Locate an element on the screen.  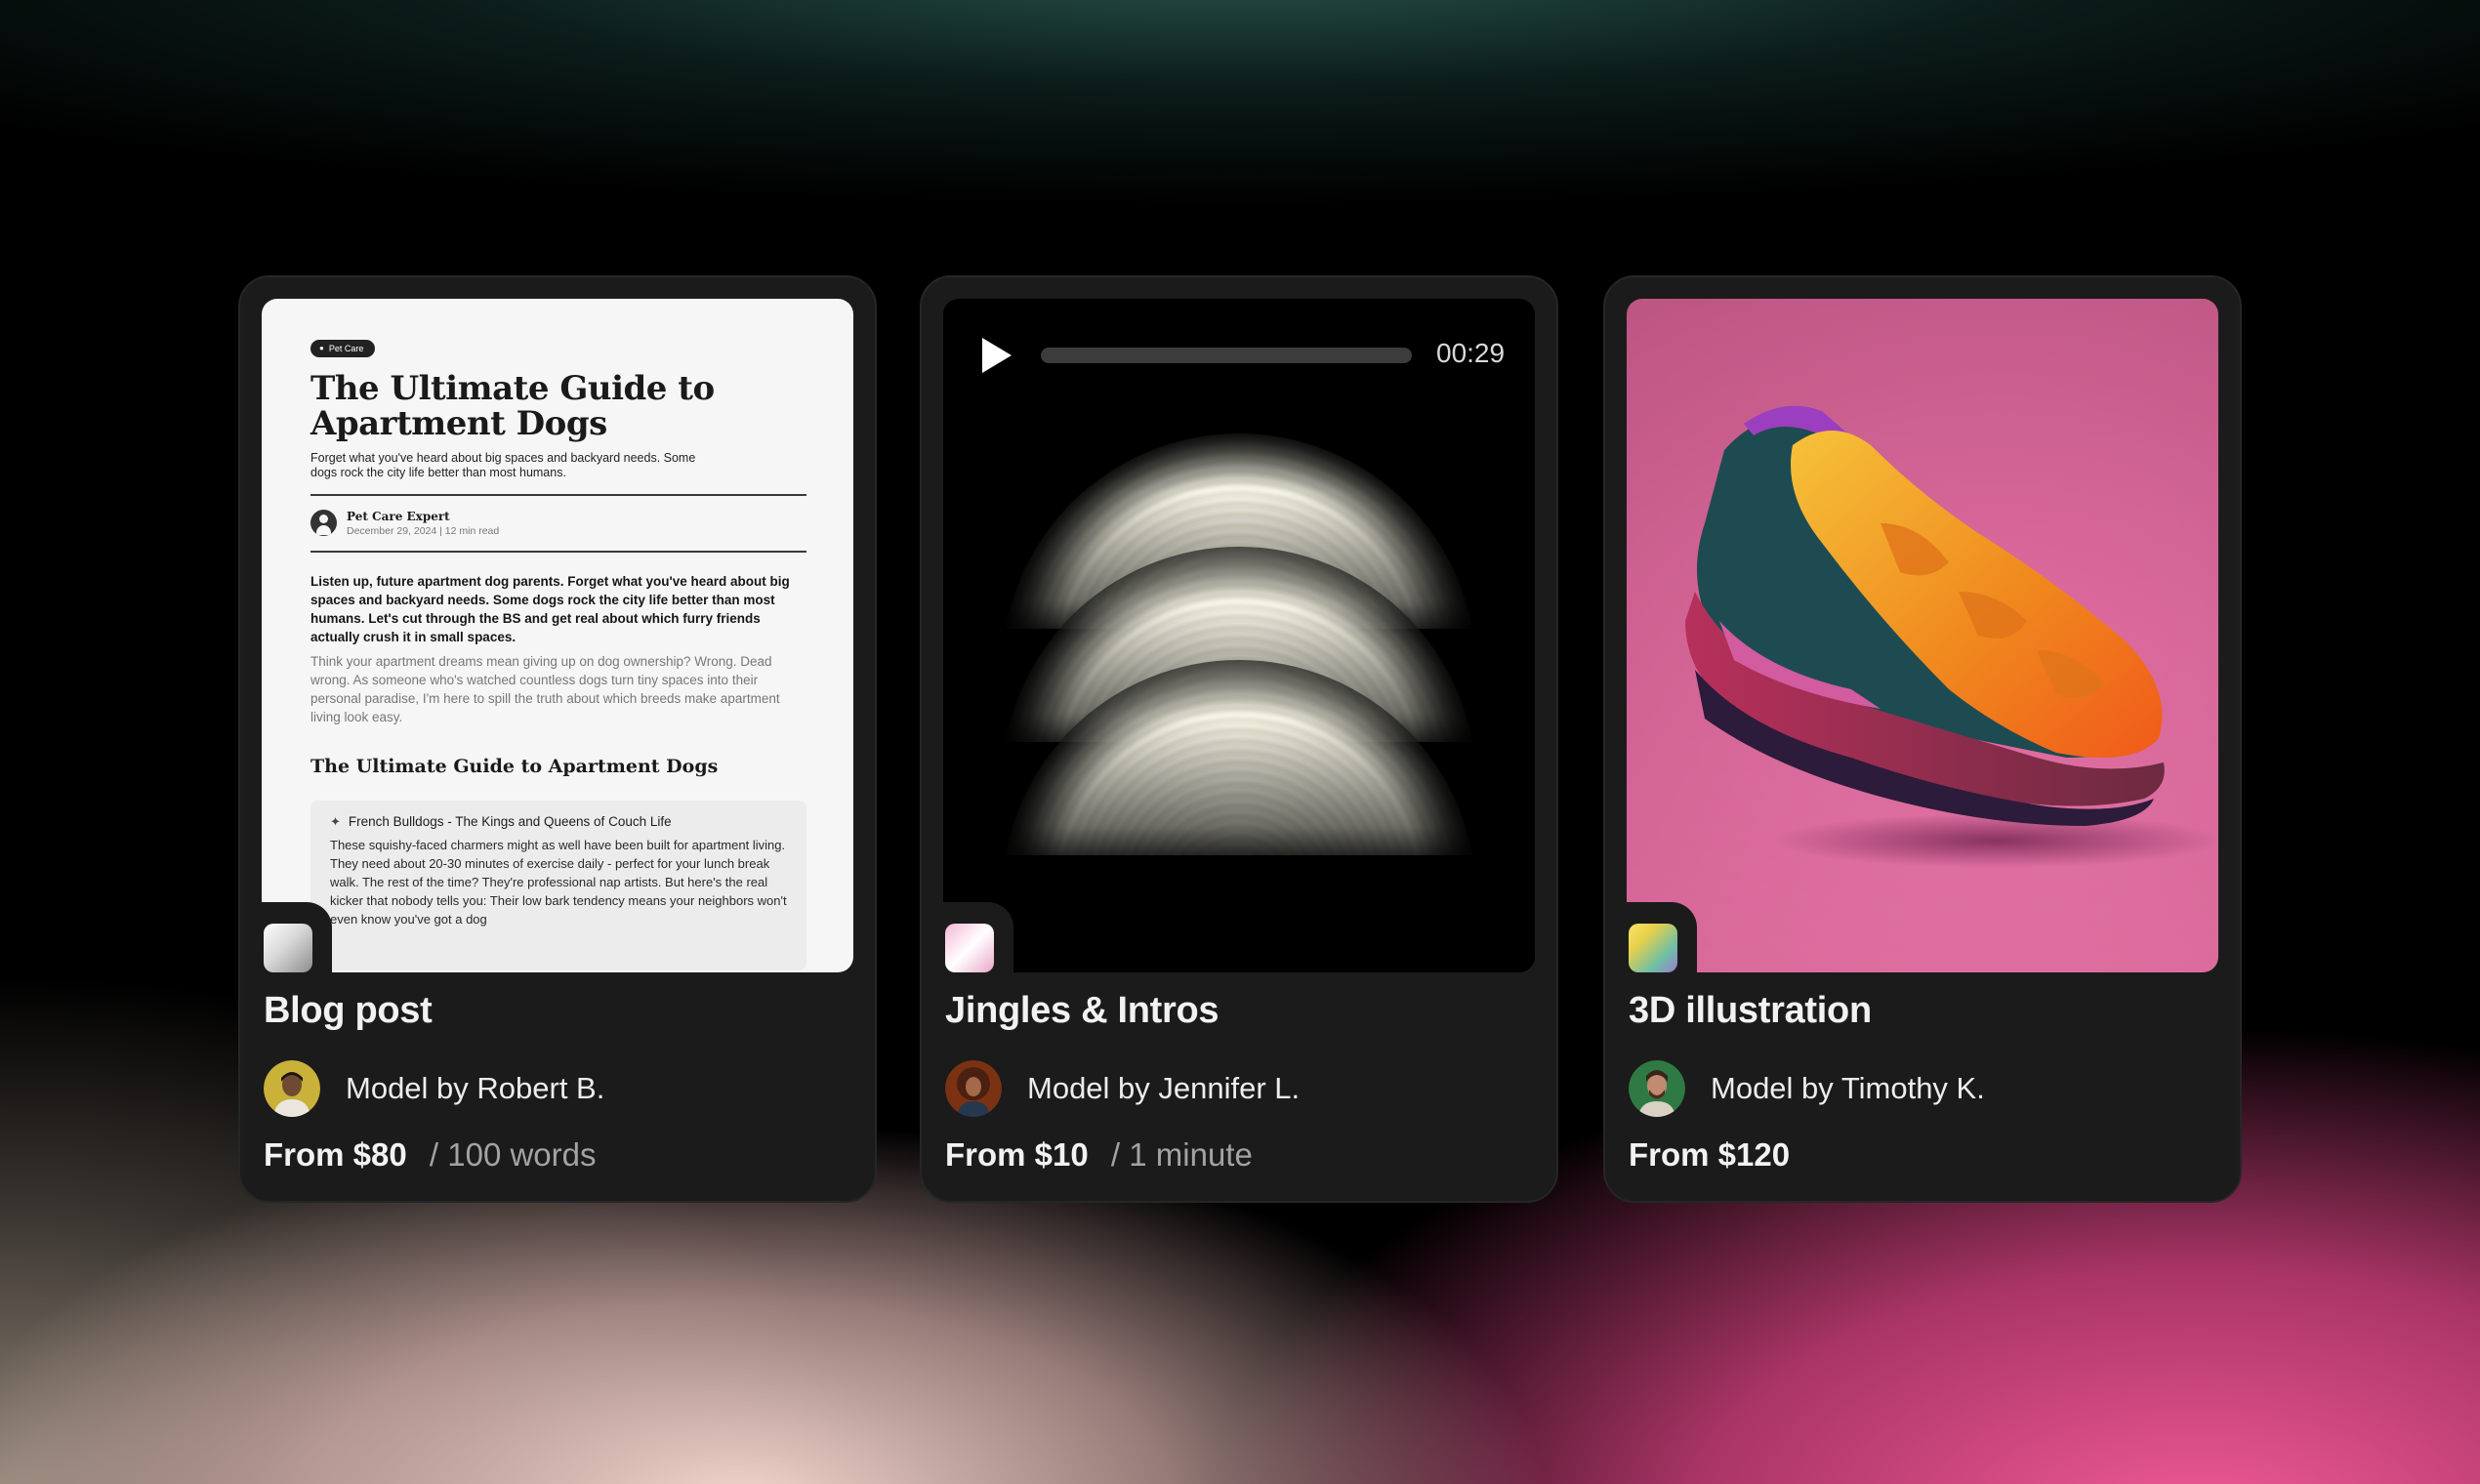
price: From $10 is located at coordinates (1017, 1155).